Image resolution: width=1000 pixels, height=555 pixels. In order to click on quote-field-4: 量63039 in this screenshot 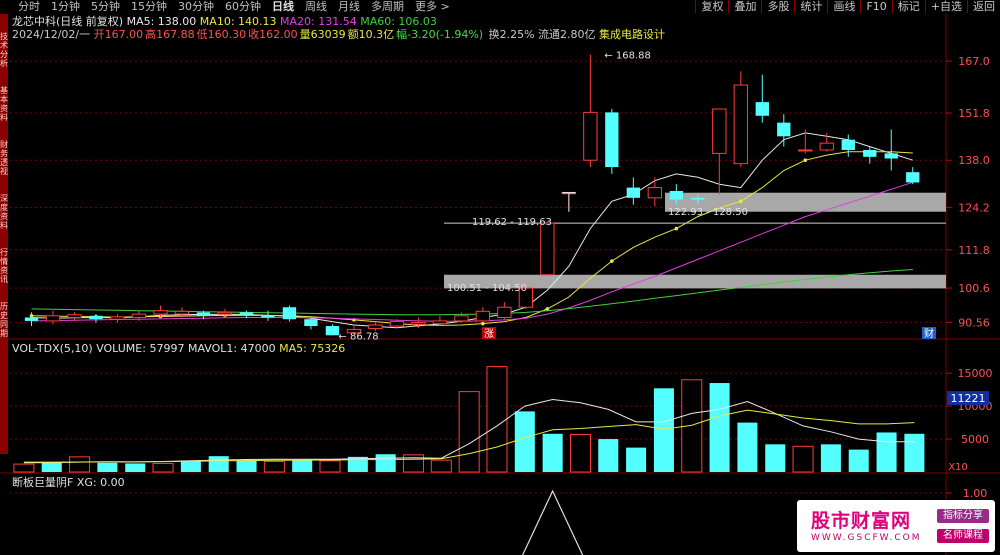, I will do `click(322, 34)`.